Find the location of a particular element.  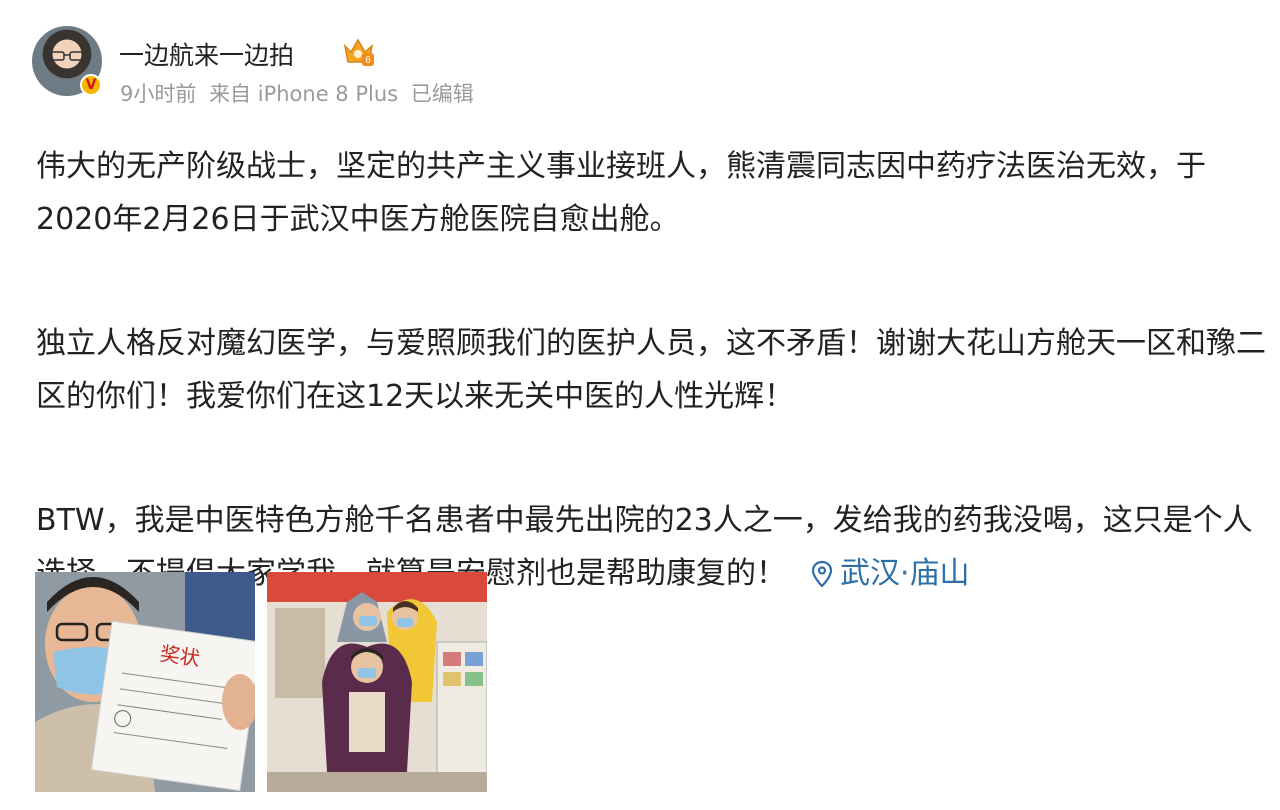

post-source: 来自 iPhone 8 Plus is located at coordinates (304, 94).